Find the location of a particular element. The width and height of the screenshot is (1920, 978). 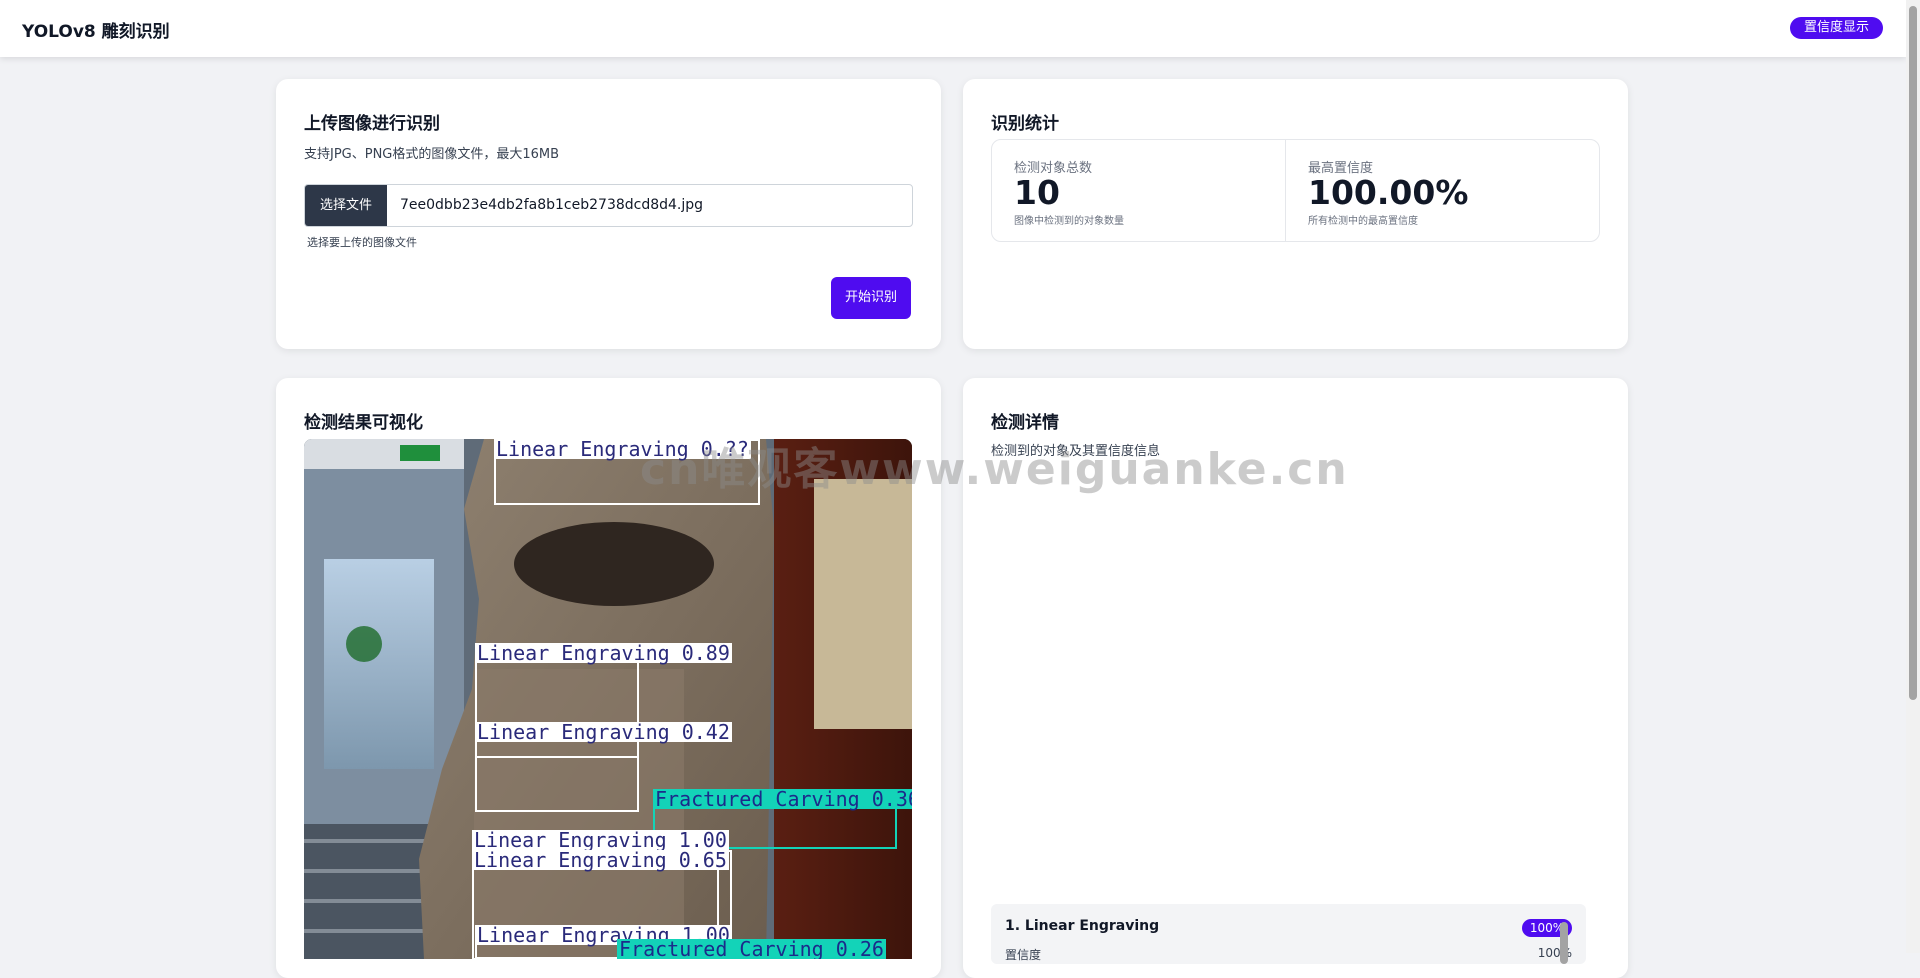

detection-label: Linear Engraving 0.65 is located at coordinates (600, 860).